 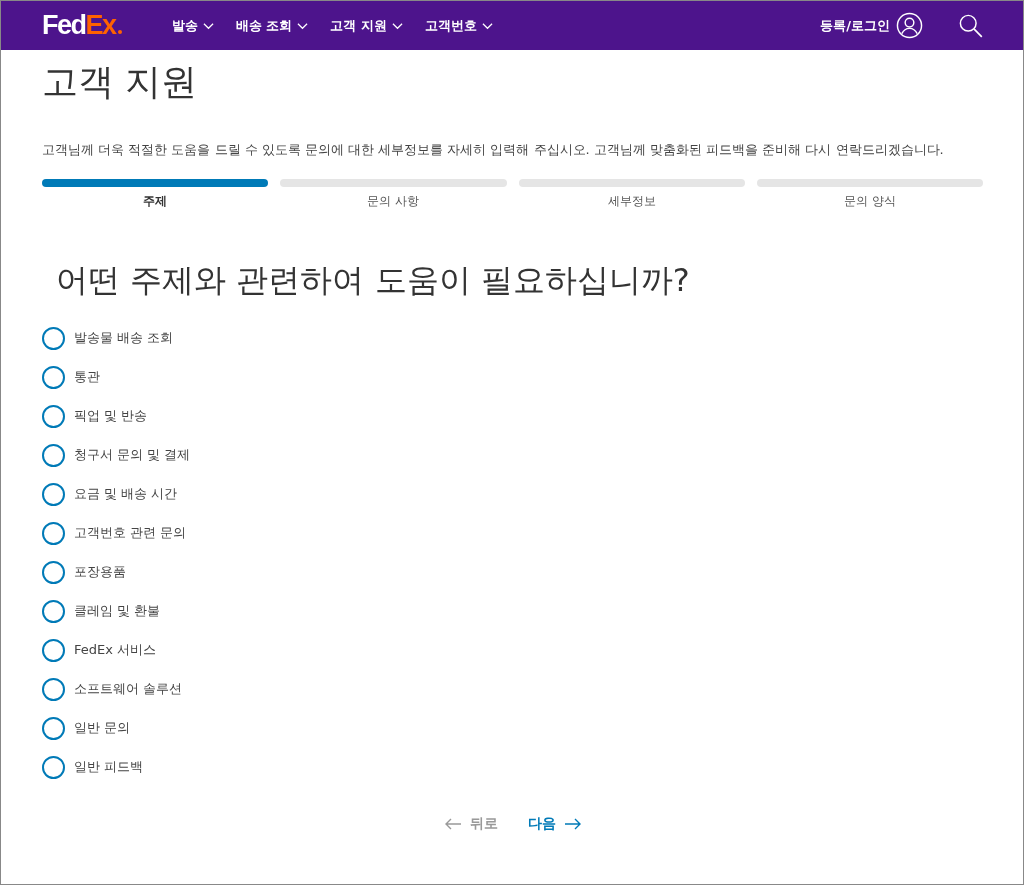 What do you see at coordinates (155, 201) in the screenshot?
I see `step-label: 주제` at bounding box center [155, 201].